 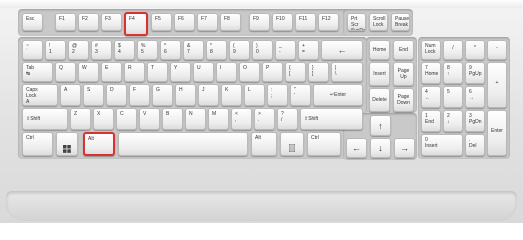 I want to click on key-numpad-enter: Enter, so click(x=497, y=133).